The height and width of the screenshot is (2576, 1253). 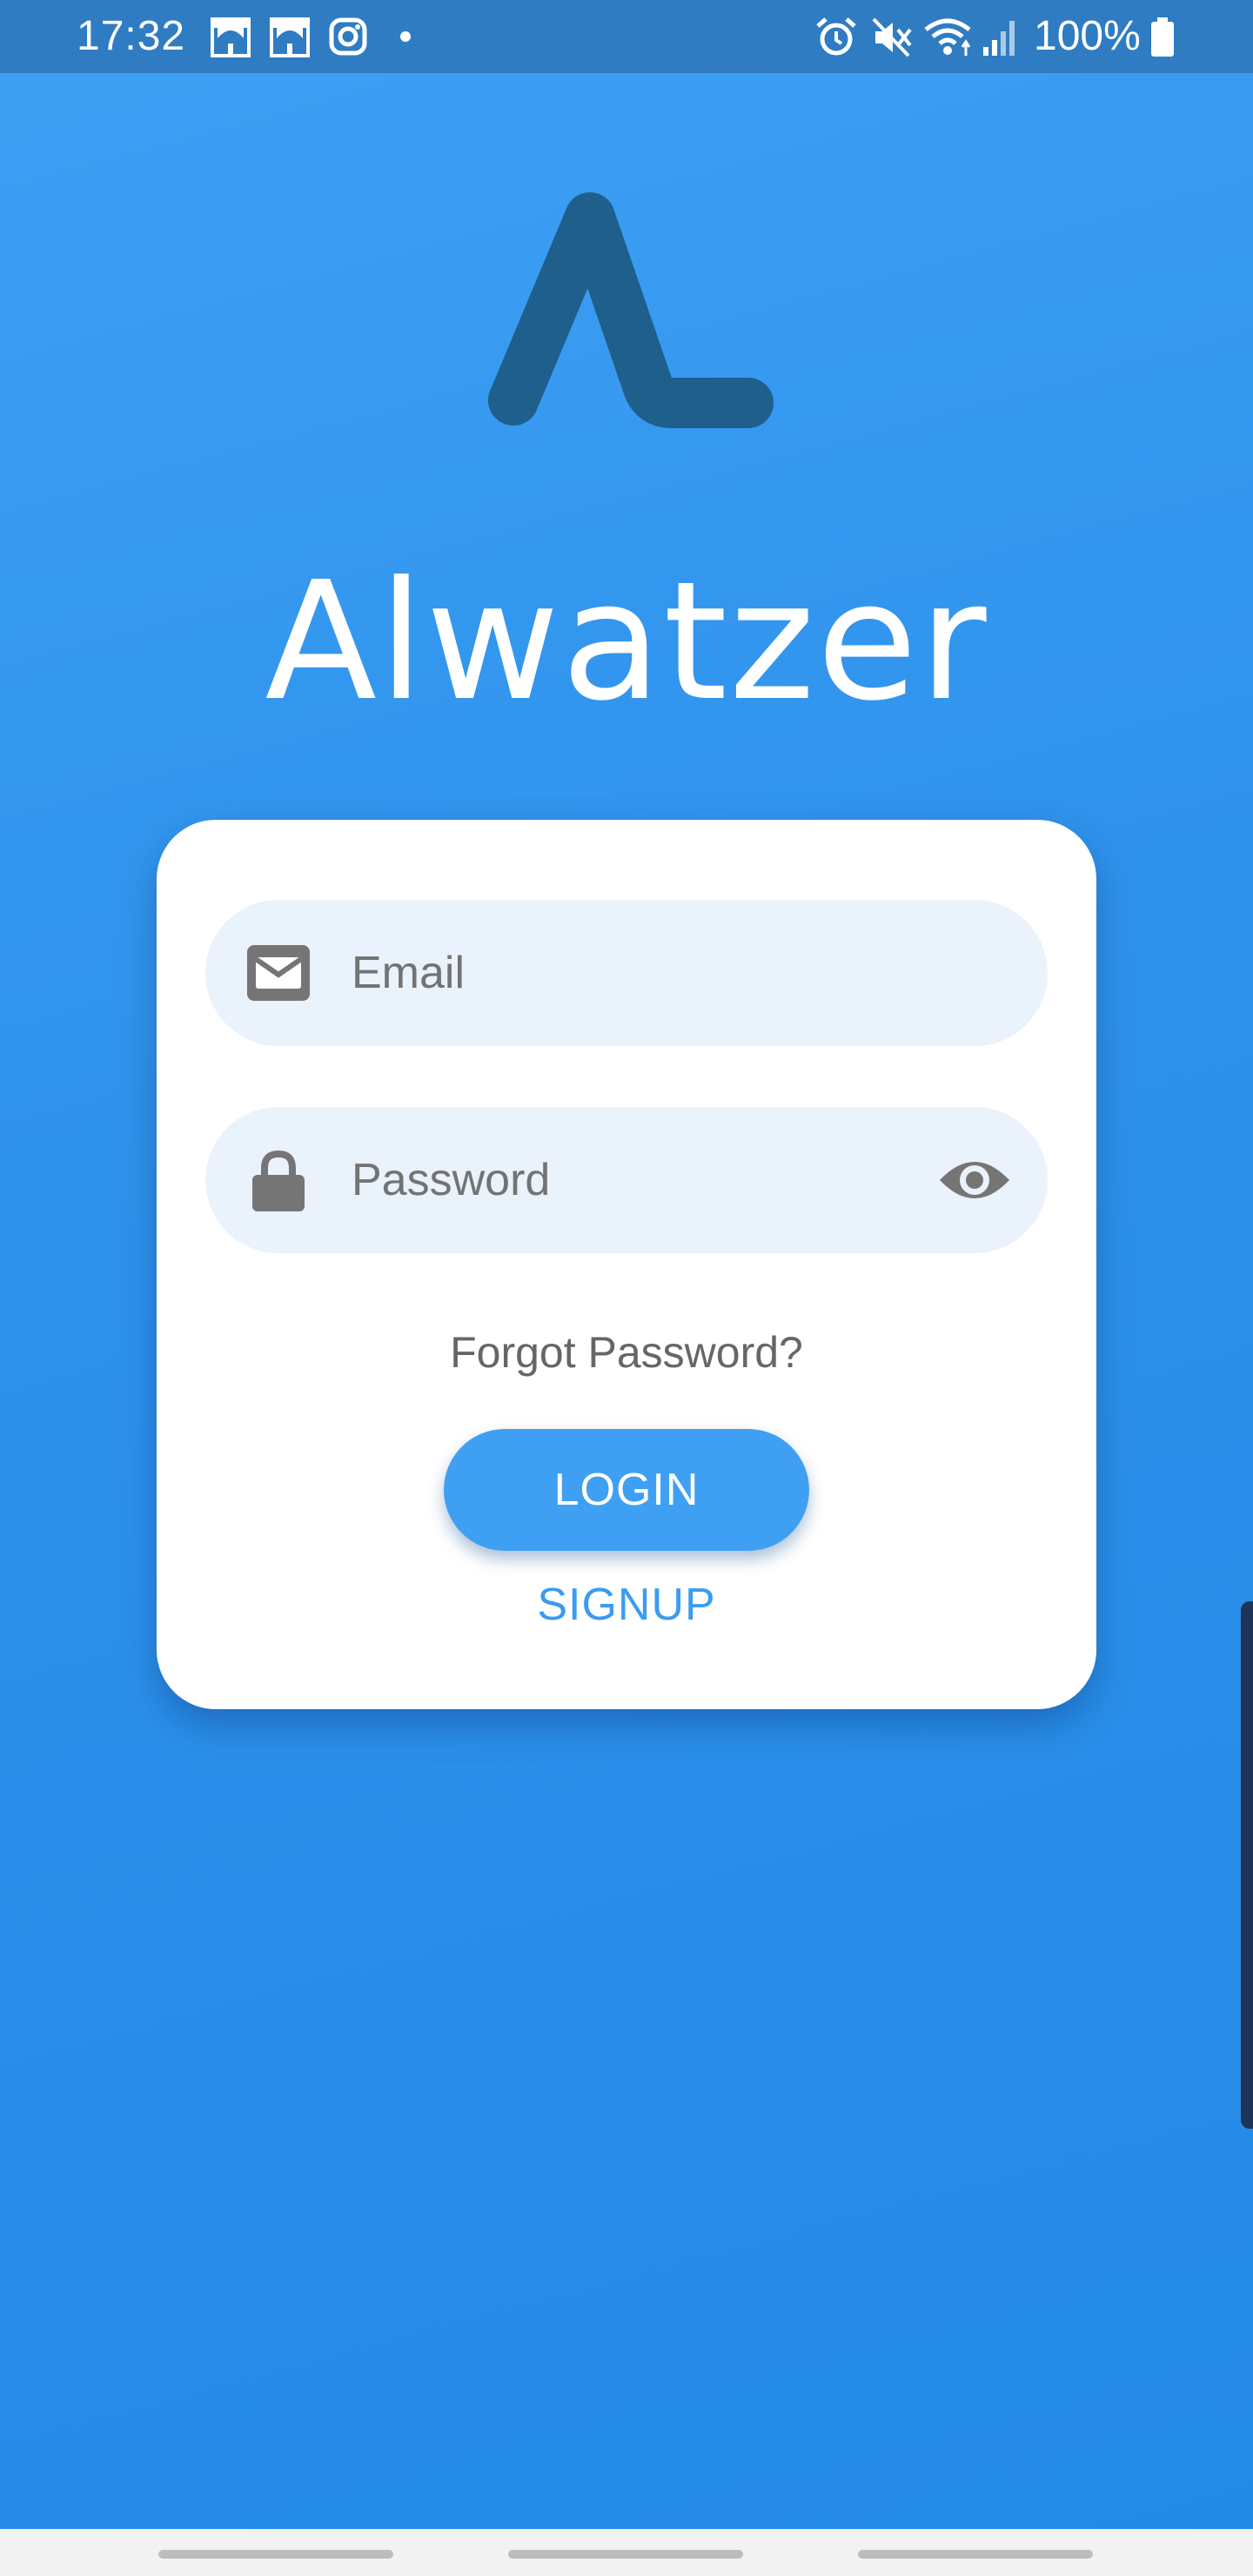 What do you see at coordinates (974, 1180) in the screenshot?
I see `eye-icon` at bounding box center [974, 1180].